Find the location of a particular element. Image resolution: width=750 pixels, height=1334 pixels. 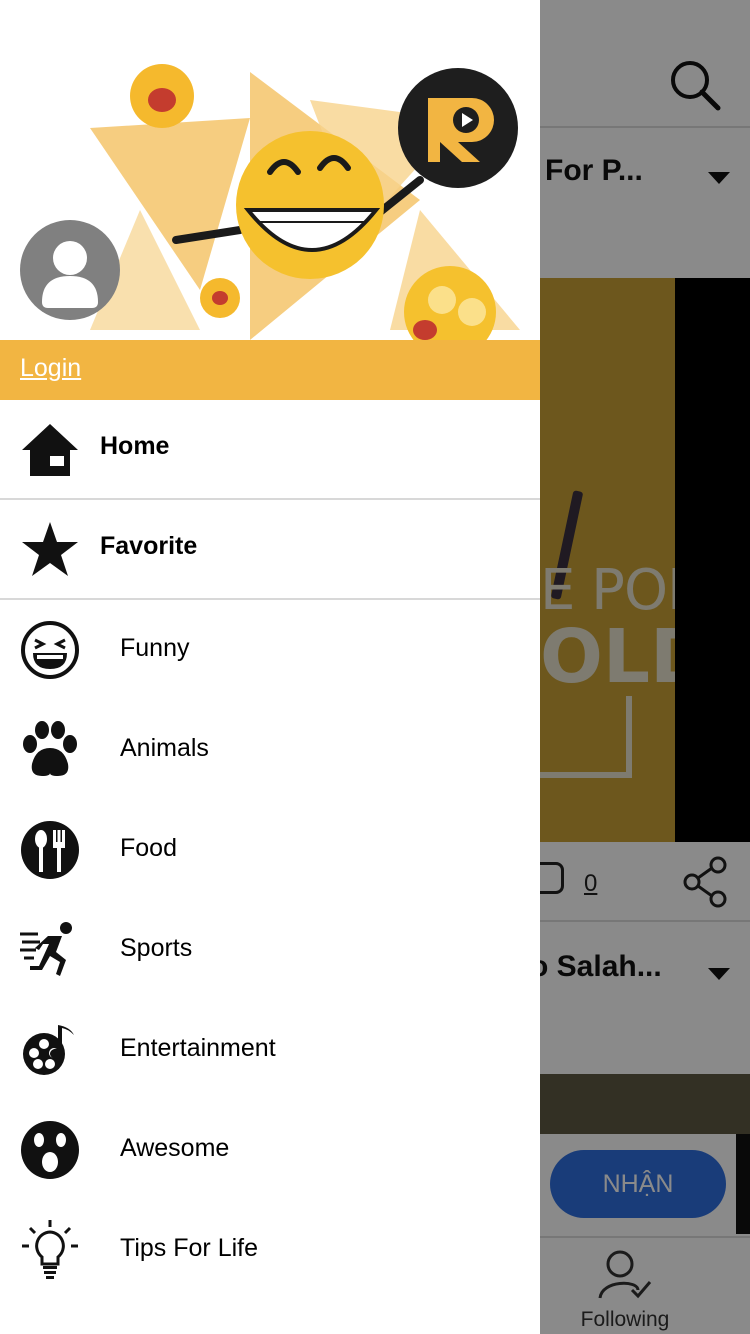

laughing-face-icon is located at coordinates (50, 650).